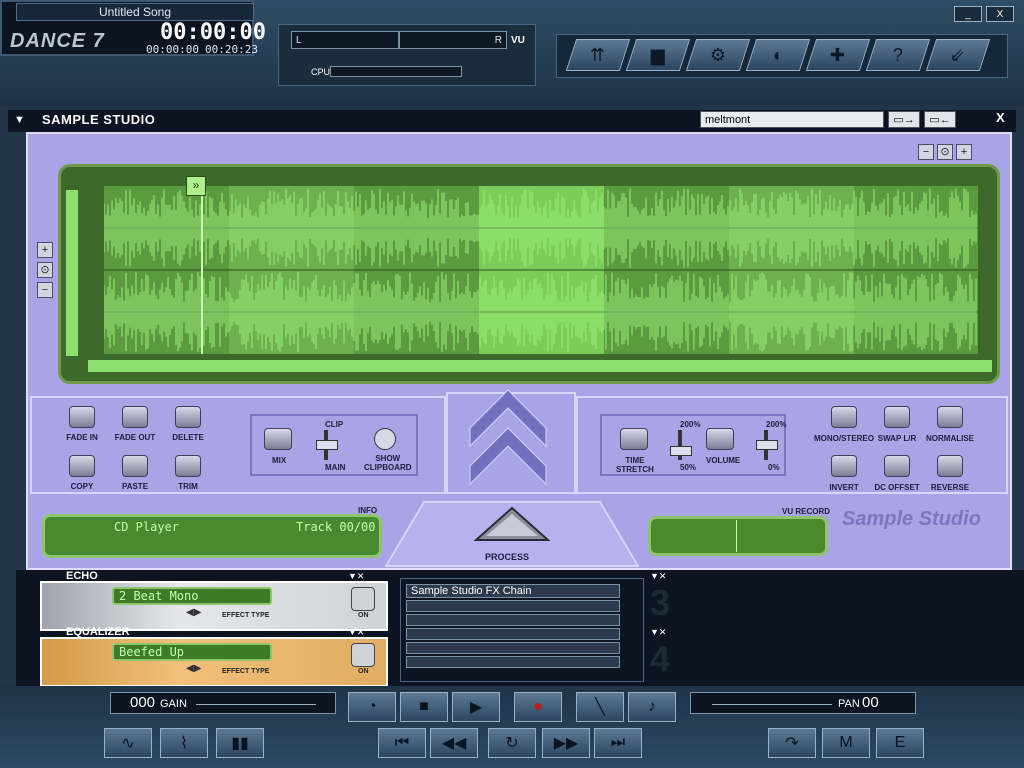  Describe the element at coordinates (658, 632) in the screenshot. I see `slot4-collapse-icon: ▼✕` at that location.